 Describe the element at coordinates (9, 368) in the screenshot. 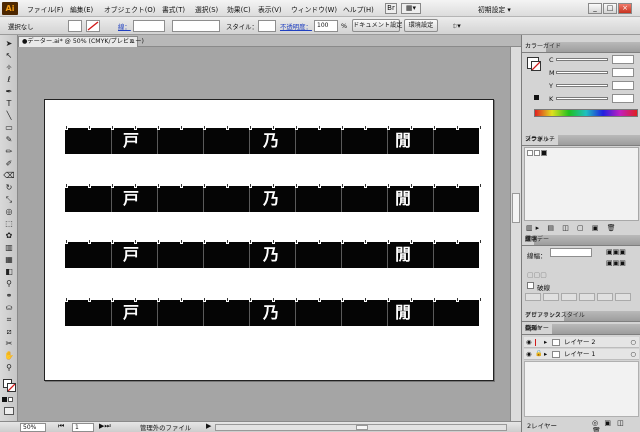

I see `zoom-tool-icon: ⚲` at that location.